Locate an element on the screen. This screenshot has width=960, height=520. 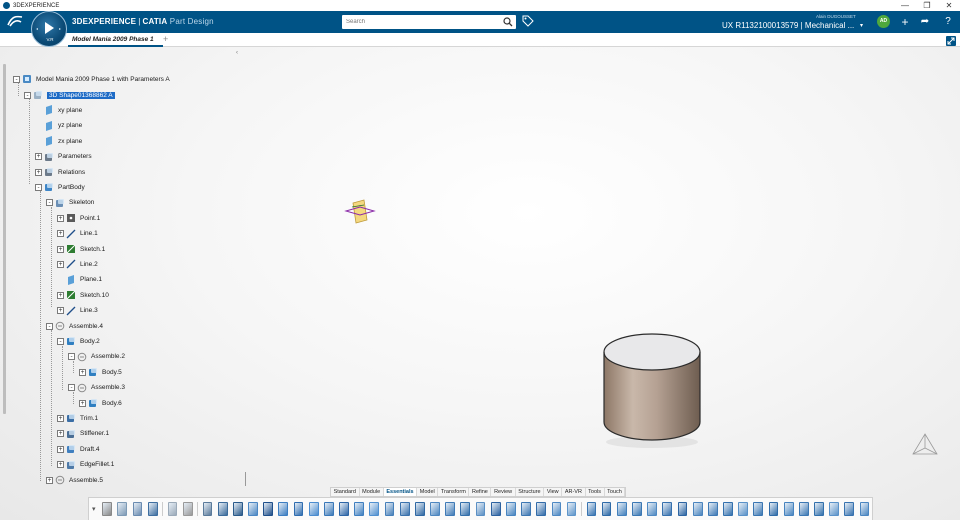
pocket-icon is located at coordinates (298, 509).